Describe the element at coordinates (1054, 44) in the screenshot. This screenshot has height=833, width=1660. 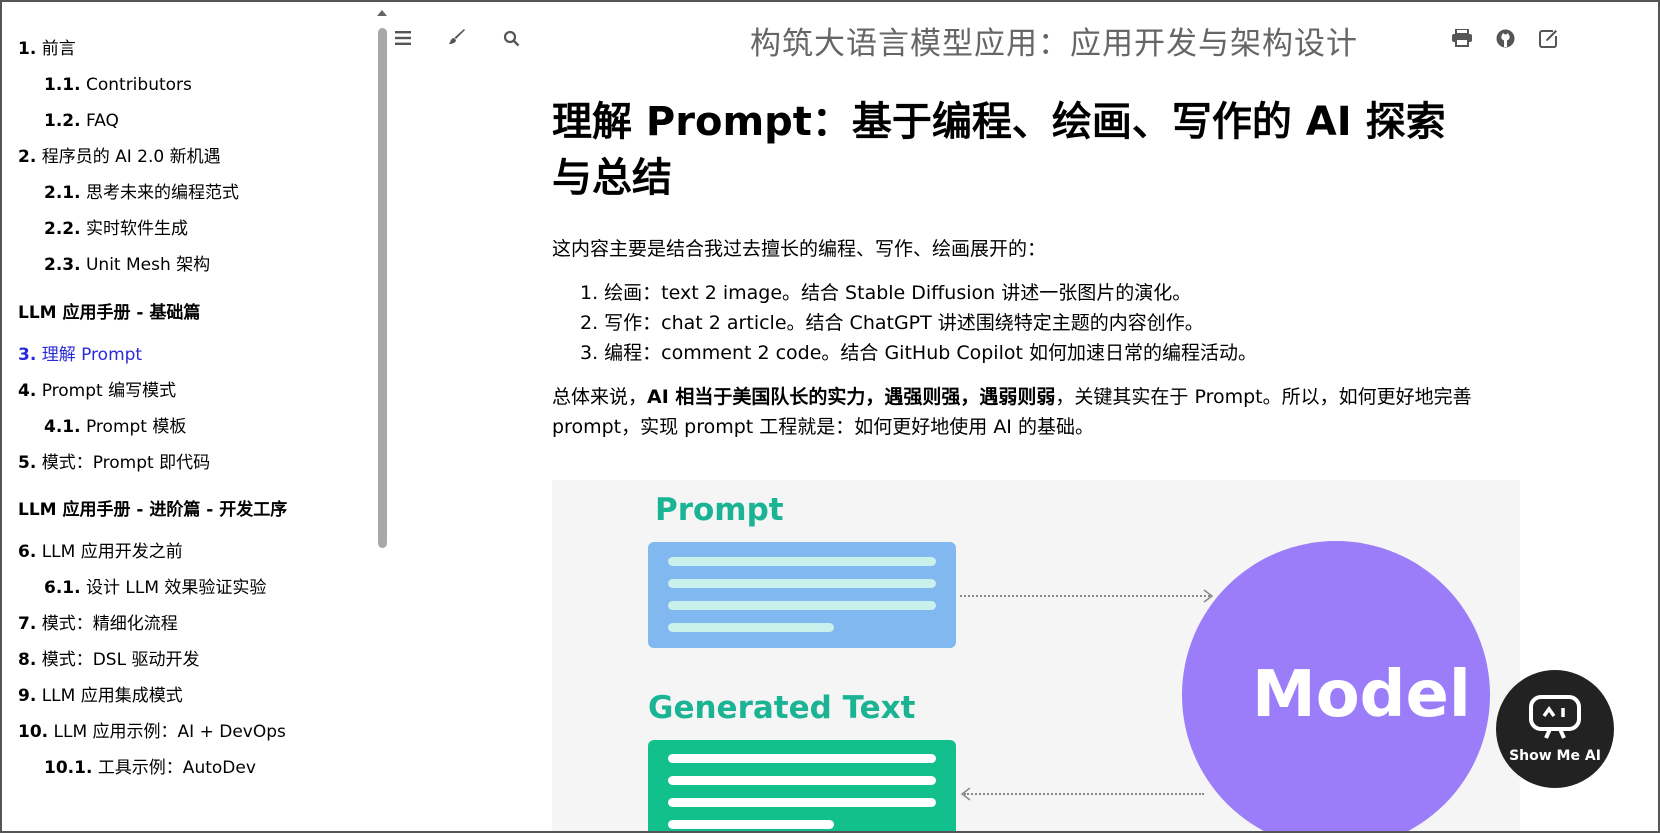
I see `book-title: 构筑大语言模型应用：应用开发与架构设计` at that location.